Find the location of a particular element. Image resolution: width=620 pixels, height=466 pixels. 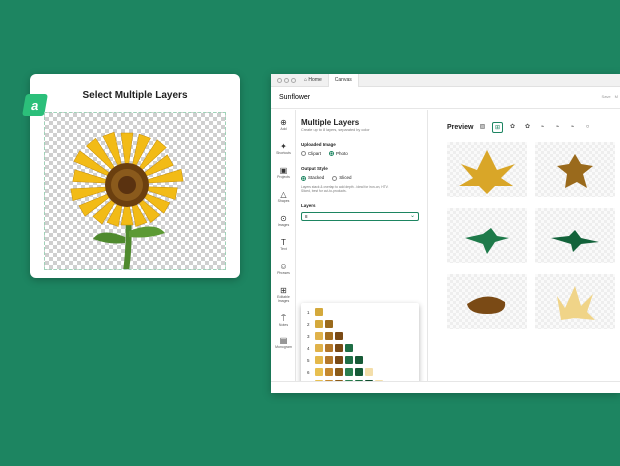

menu-button: M is located at coordinates (616, 96).